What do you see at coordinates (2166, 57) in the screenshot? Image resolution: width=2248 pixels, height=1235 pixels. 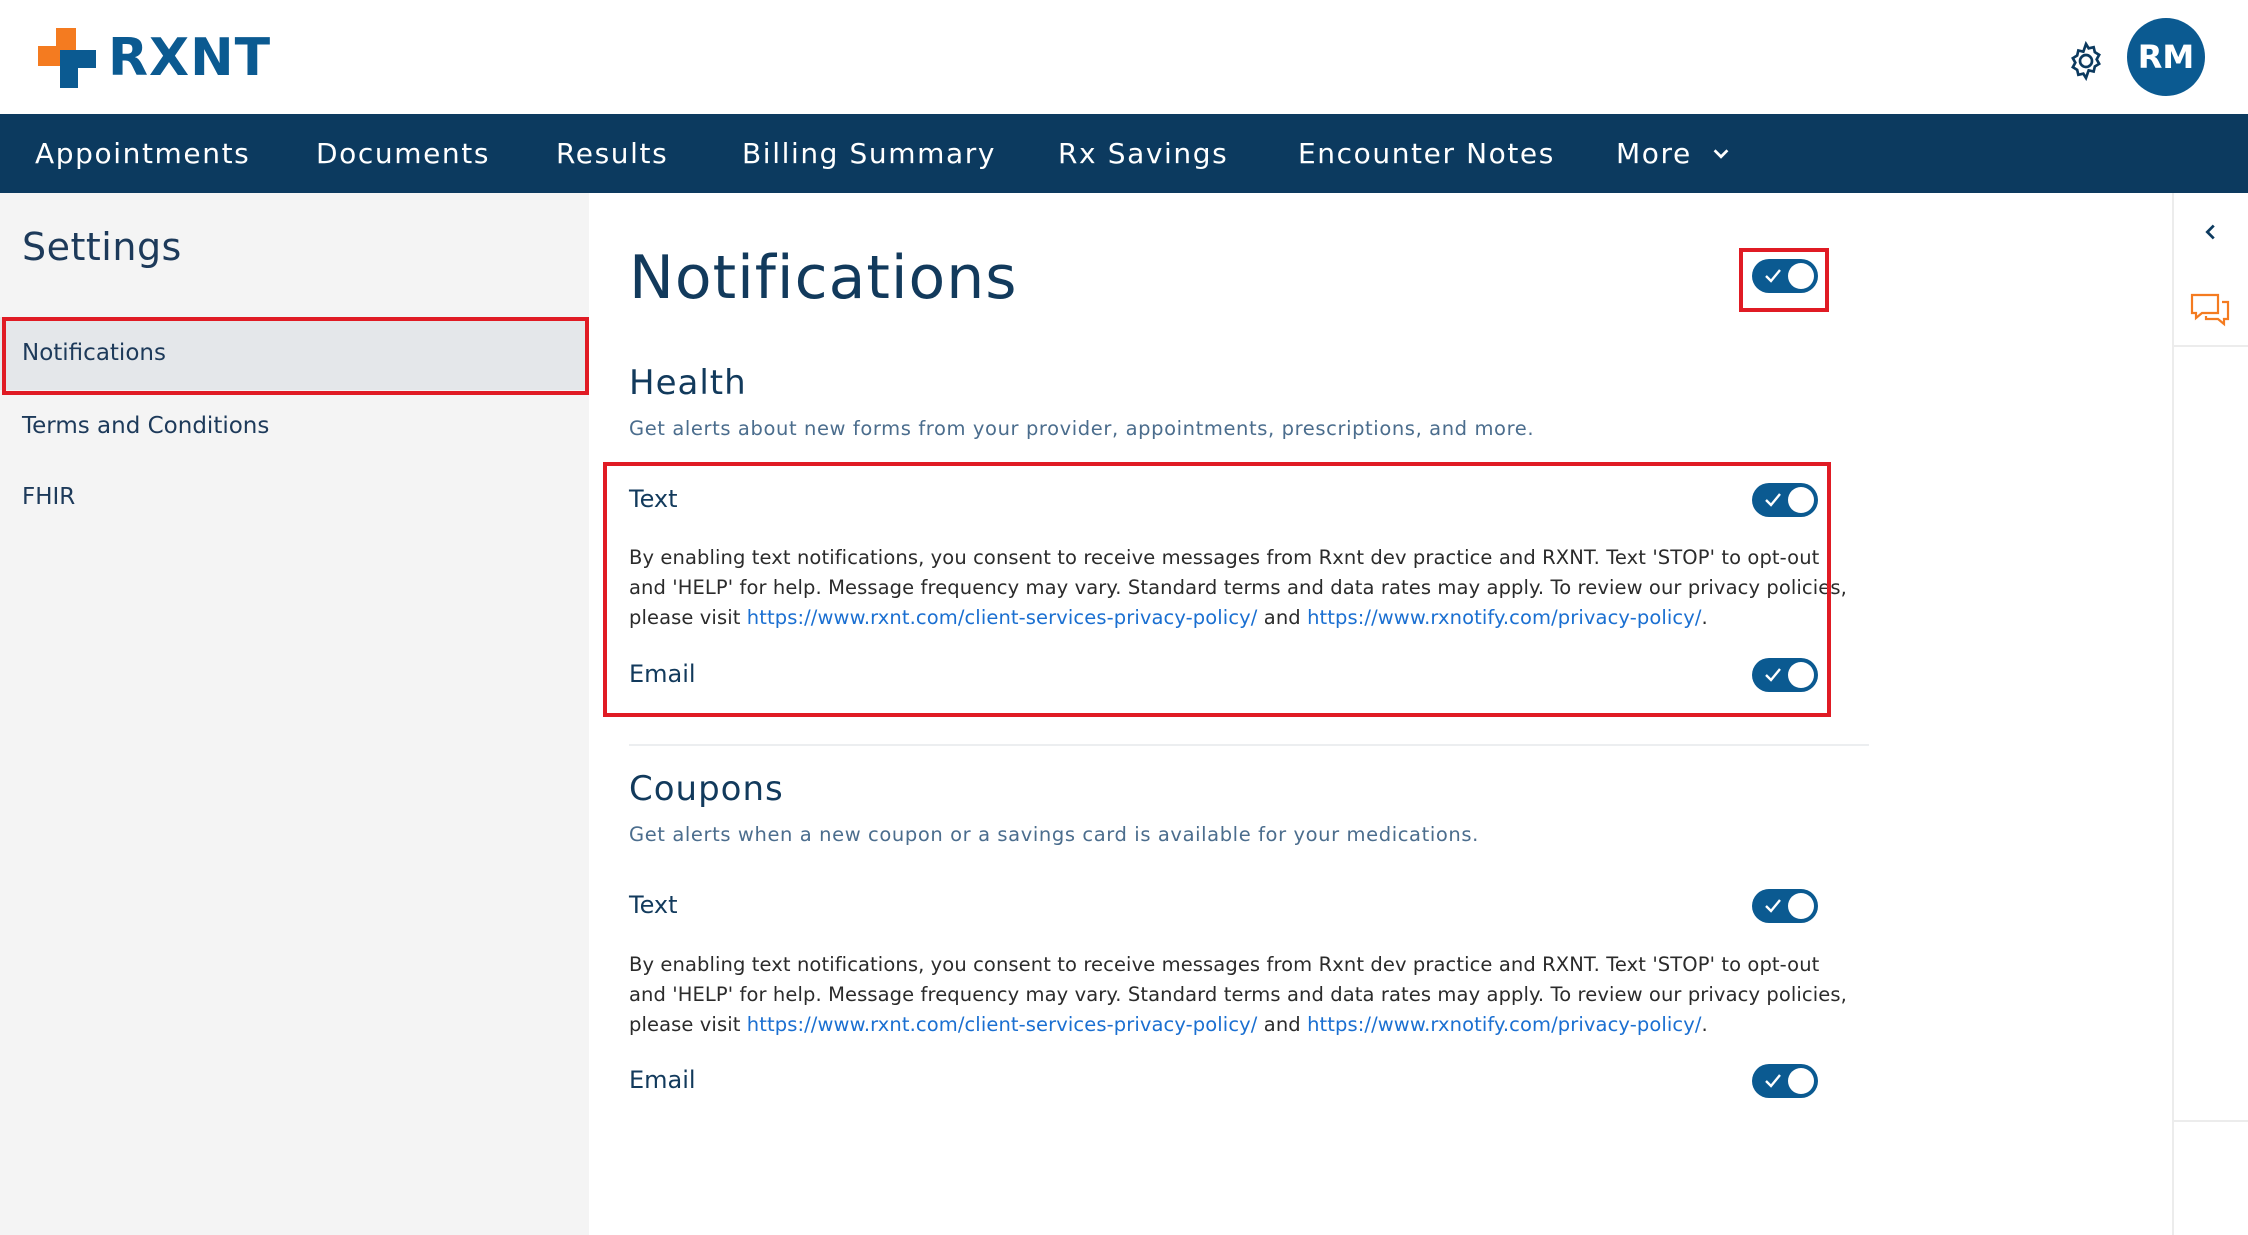 I see `avatar: RM` at bounding box center [2166, 57].